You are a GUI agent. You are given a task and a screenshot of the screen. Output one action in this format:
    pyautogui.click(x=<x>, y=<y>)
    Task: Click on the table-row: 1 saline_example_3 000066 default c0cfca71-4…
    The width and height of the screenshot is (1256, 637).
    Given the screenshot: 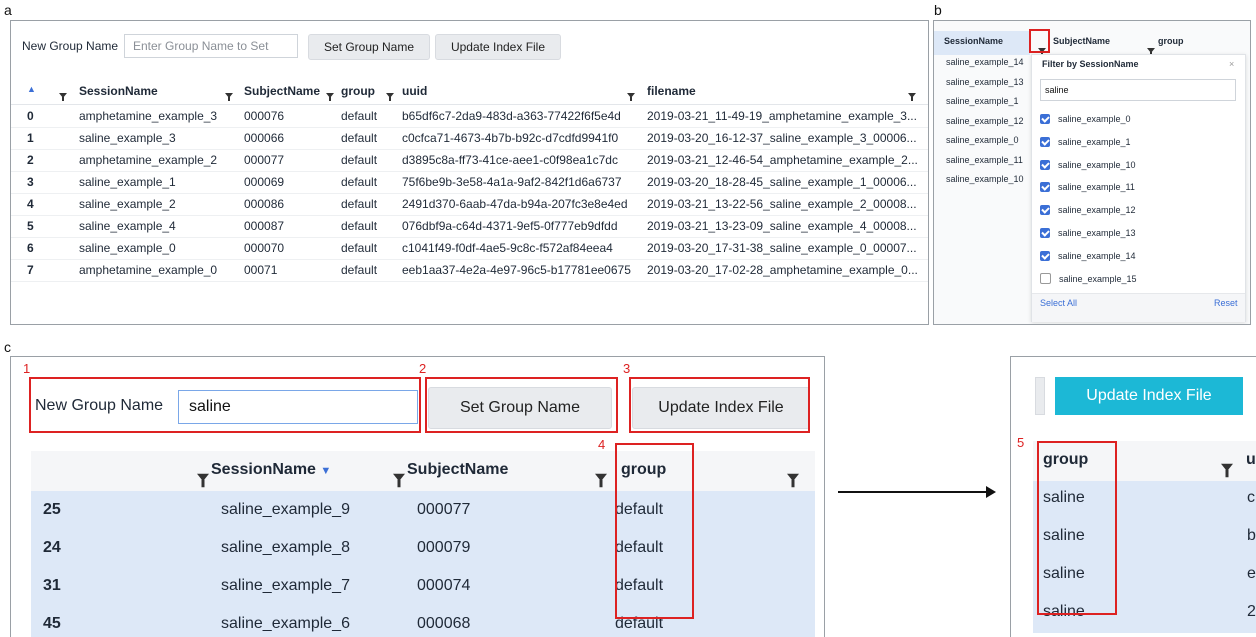 What is the action you would take?
    pyautogui.click(x=469, y=138)
    